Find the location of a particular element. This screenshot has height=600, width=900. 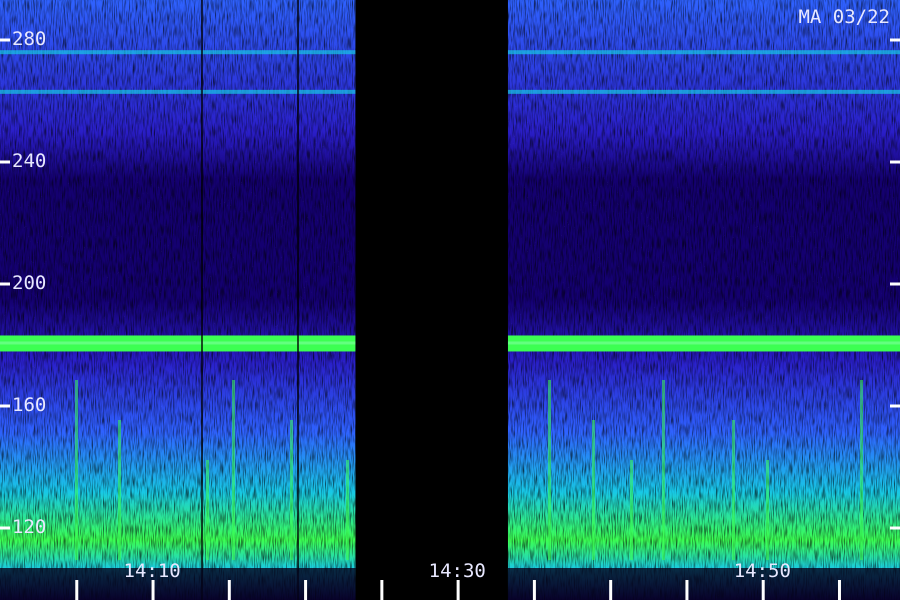

y-tick-label: 240 is located at coordinates (29, 161).